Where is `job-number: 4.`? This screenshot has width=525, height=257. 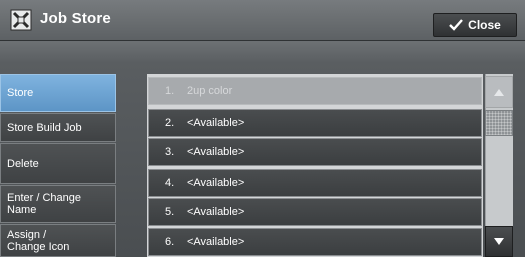 job-number: 4. is located at coordinates (170, 183).